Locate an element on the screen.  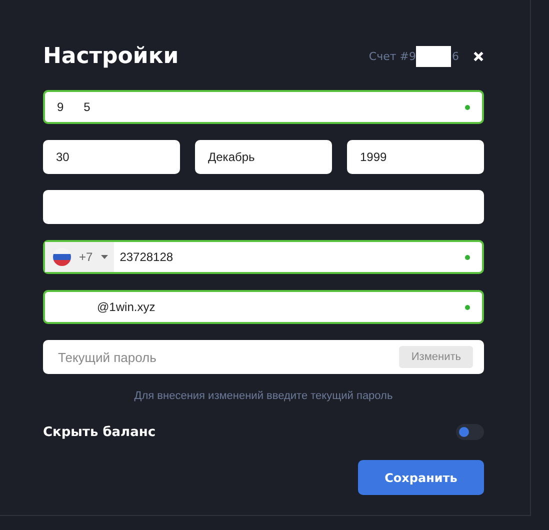
account-number: Счет #9 is located at coordinates (392, 56).